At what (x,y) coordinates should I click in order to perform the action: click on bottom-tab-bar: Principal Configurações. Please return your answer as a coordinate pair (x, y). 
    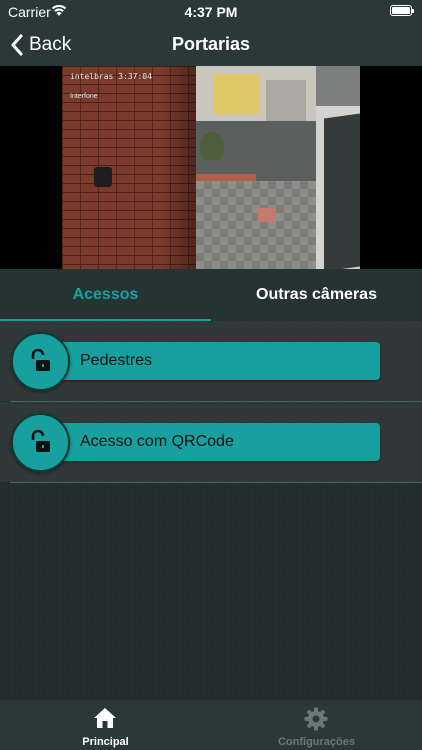
    Looking at the image, I should click on (211, 725).